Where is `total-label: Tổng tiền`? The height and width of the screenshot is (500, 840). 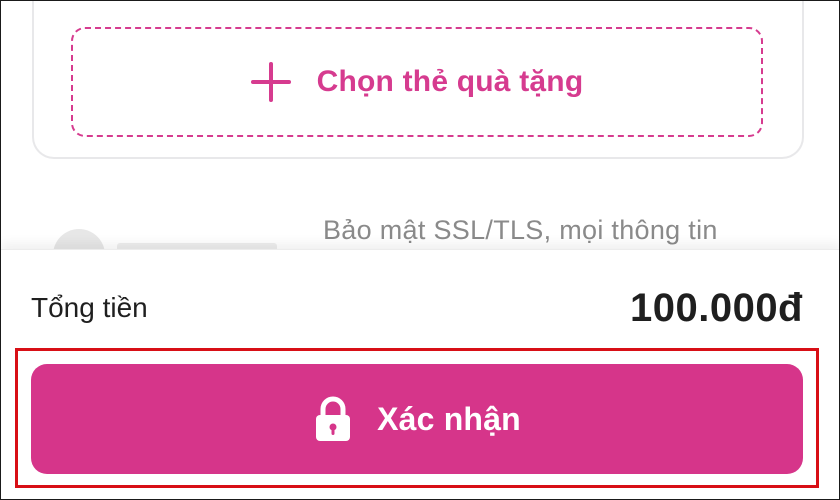
total-label: Tổng tiền is located at coordinates (89, 307).